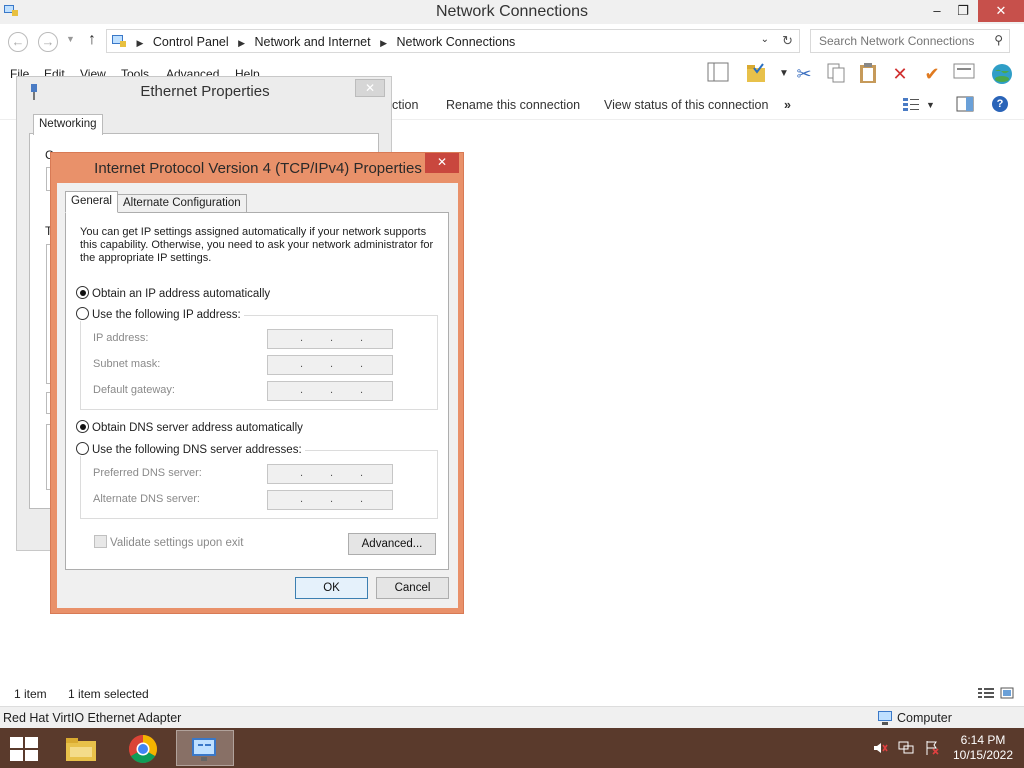 The image size is (1024, 768). I want to click on network-icon, so click(908, 750).